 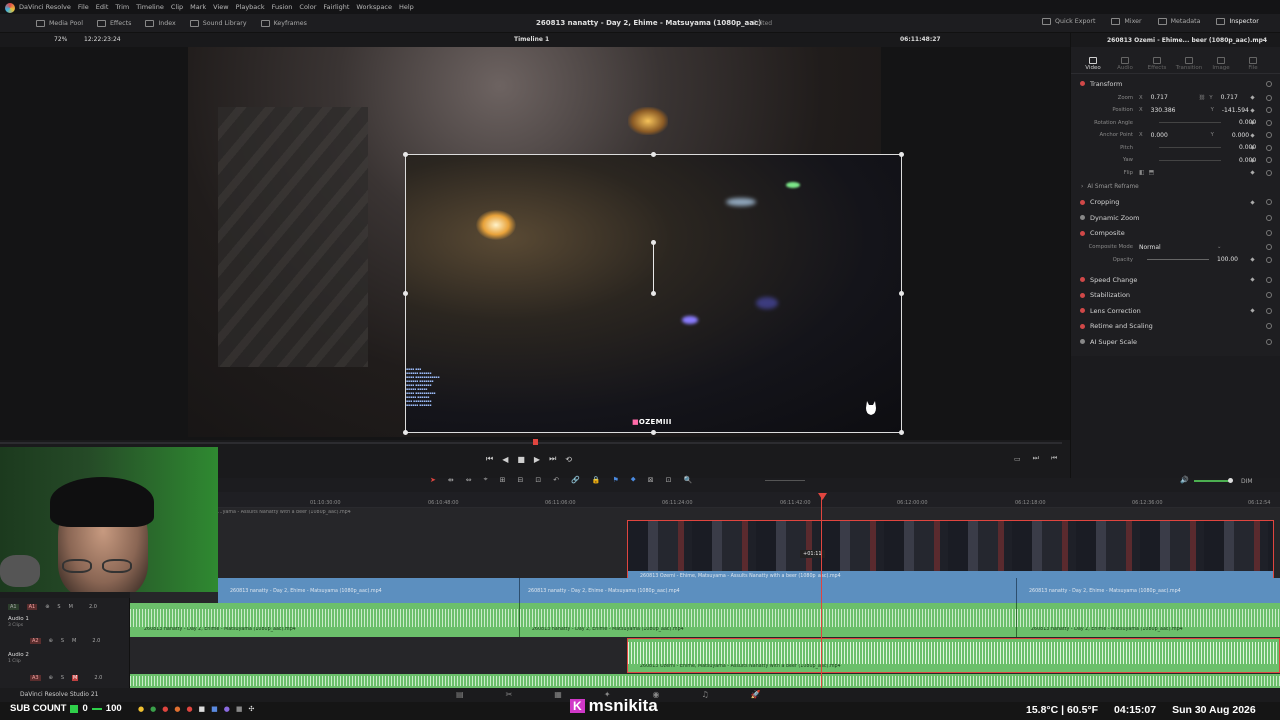 What do you see at coordinates (250, 7) in the screenshot?
I see `menu-playback: Playback` at bounding box center [250, 7].